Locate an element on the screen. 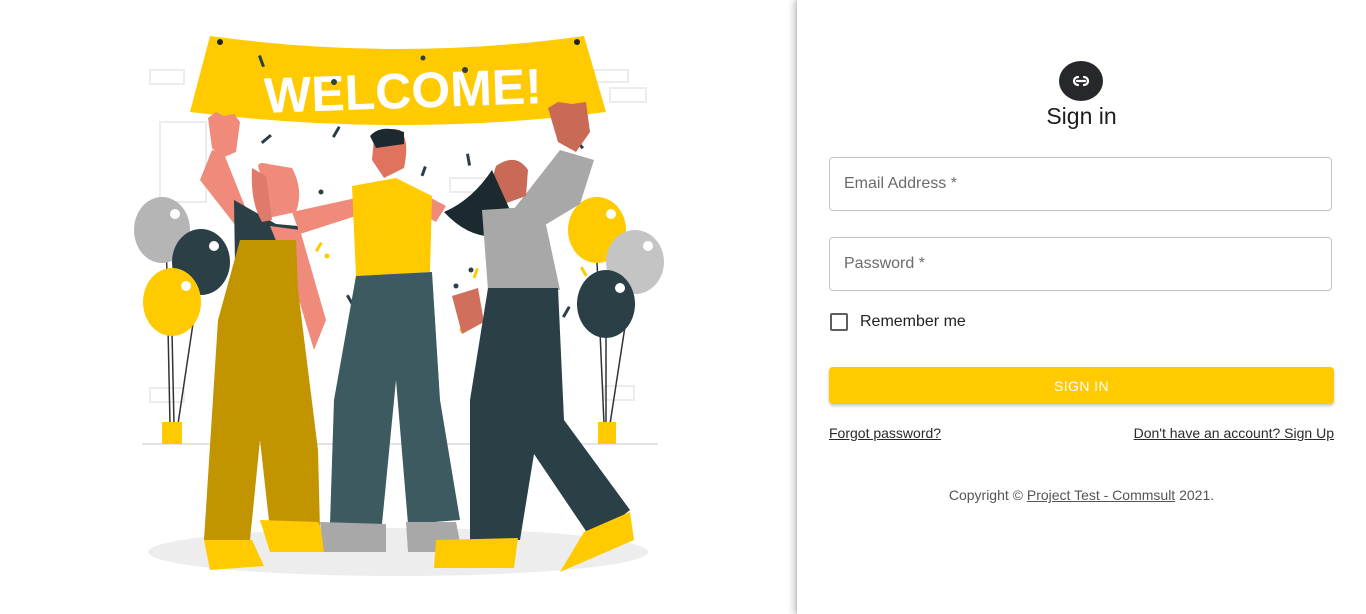 The height and width of the screenshot is (614, 1366). remember-me-control: Remember me is located at coordinates (898, 322).